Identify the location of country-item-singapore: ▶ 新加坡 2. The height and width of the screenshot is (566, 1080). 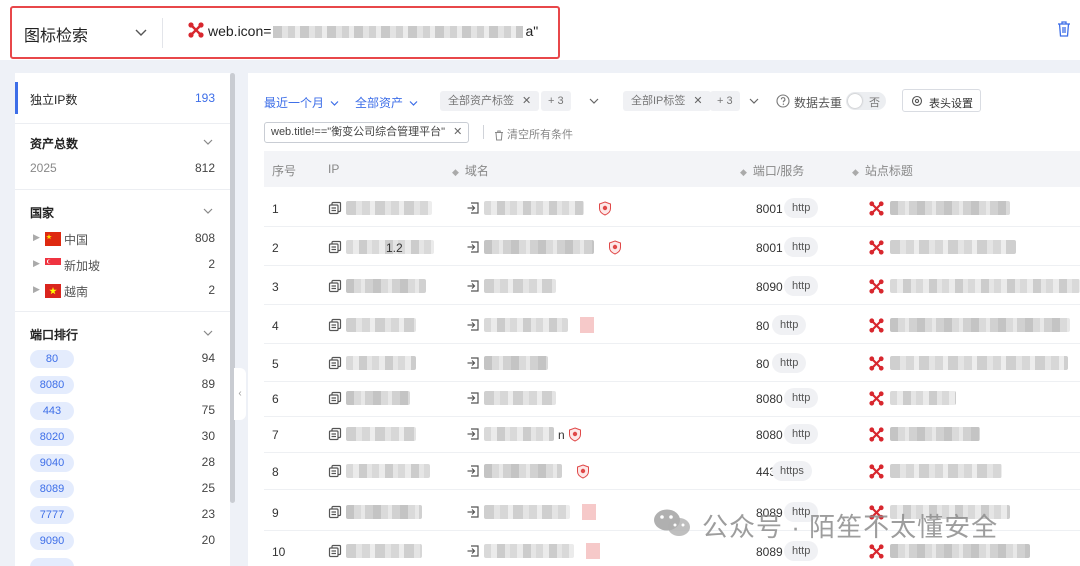
(122, 266).